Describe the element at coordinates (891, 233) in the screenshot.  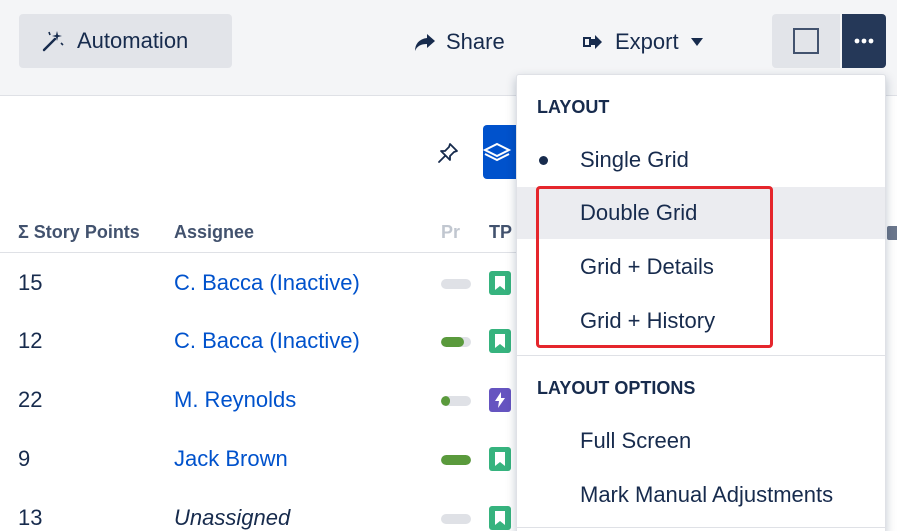
I see `add-column-icon` at that location.